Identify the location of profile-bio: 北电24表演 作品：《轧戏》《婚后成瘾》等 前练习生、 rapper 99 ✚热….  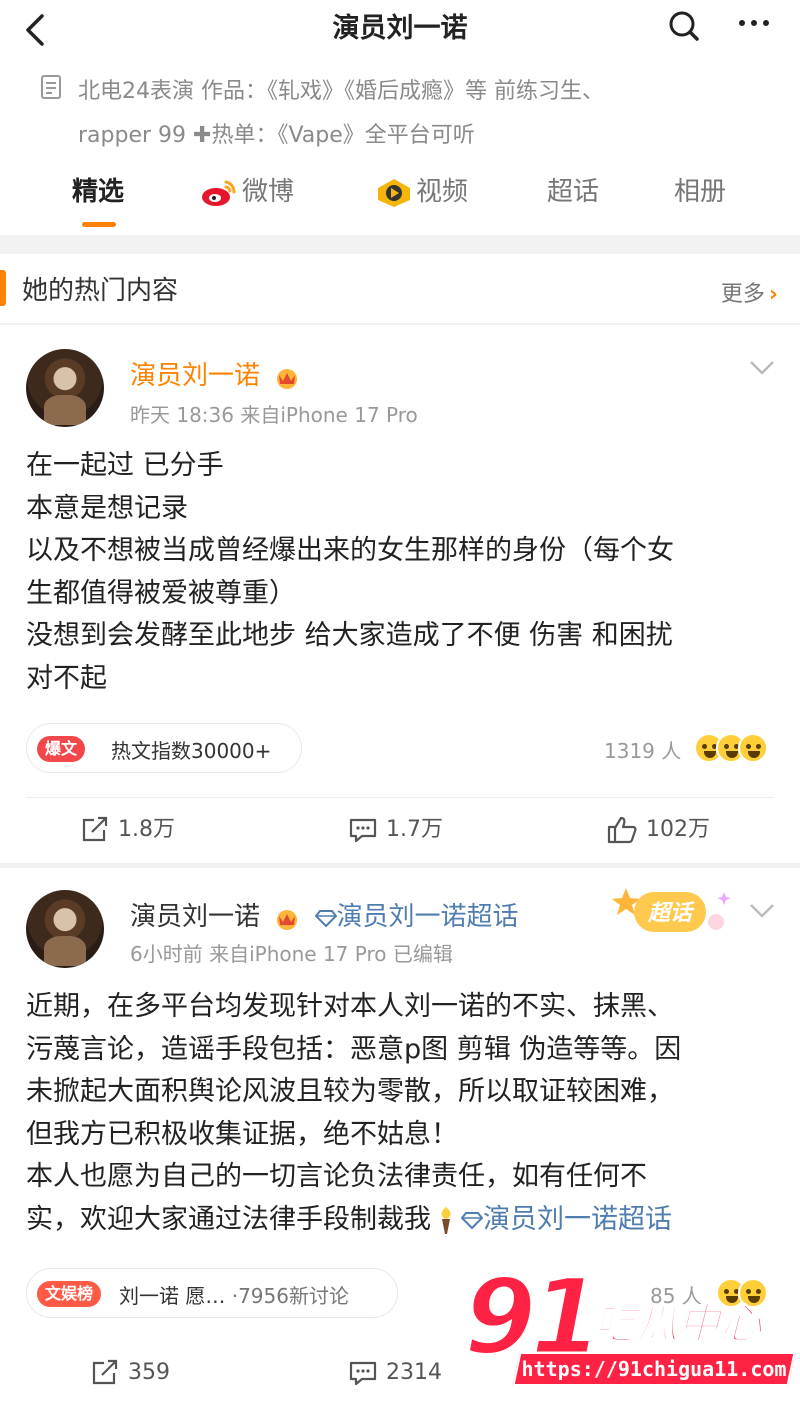
(428, 114).